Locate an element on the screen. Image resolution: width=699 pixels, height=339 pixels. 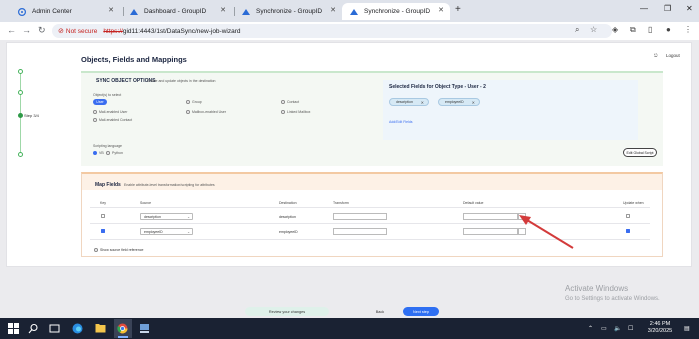
network-icon: ▭ is located at coordinates (604, 328).